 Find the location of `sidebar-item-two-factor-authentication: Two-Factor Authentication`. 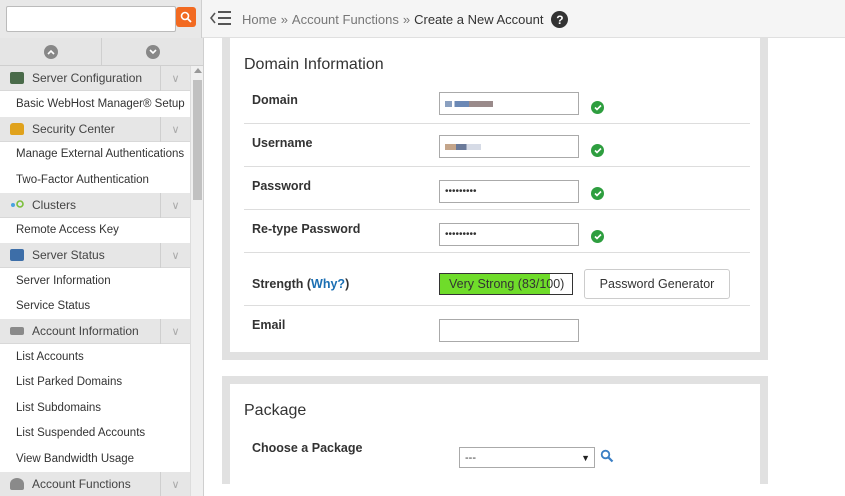

sidebar-item-two-factor-authentication: Two-Factor Authentication is located at coordinates (95, 180).